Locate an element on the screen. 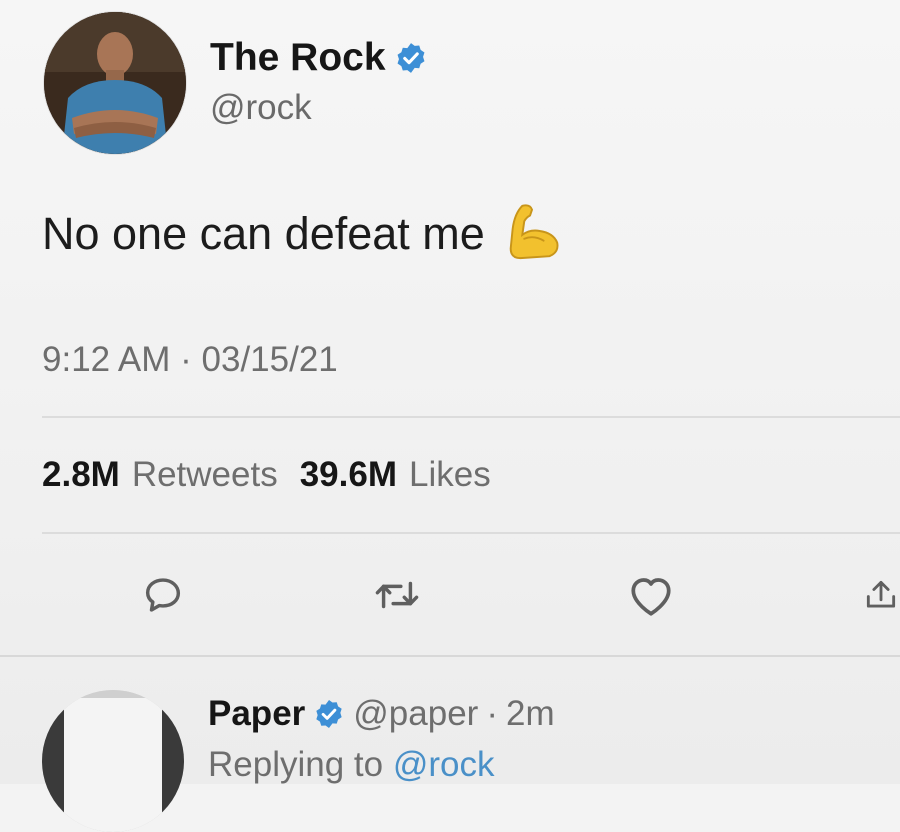  tweet-stats: 2.8M Retweets 39.6M Likes is located at coordinates (271, 475).